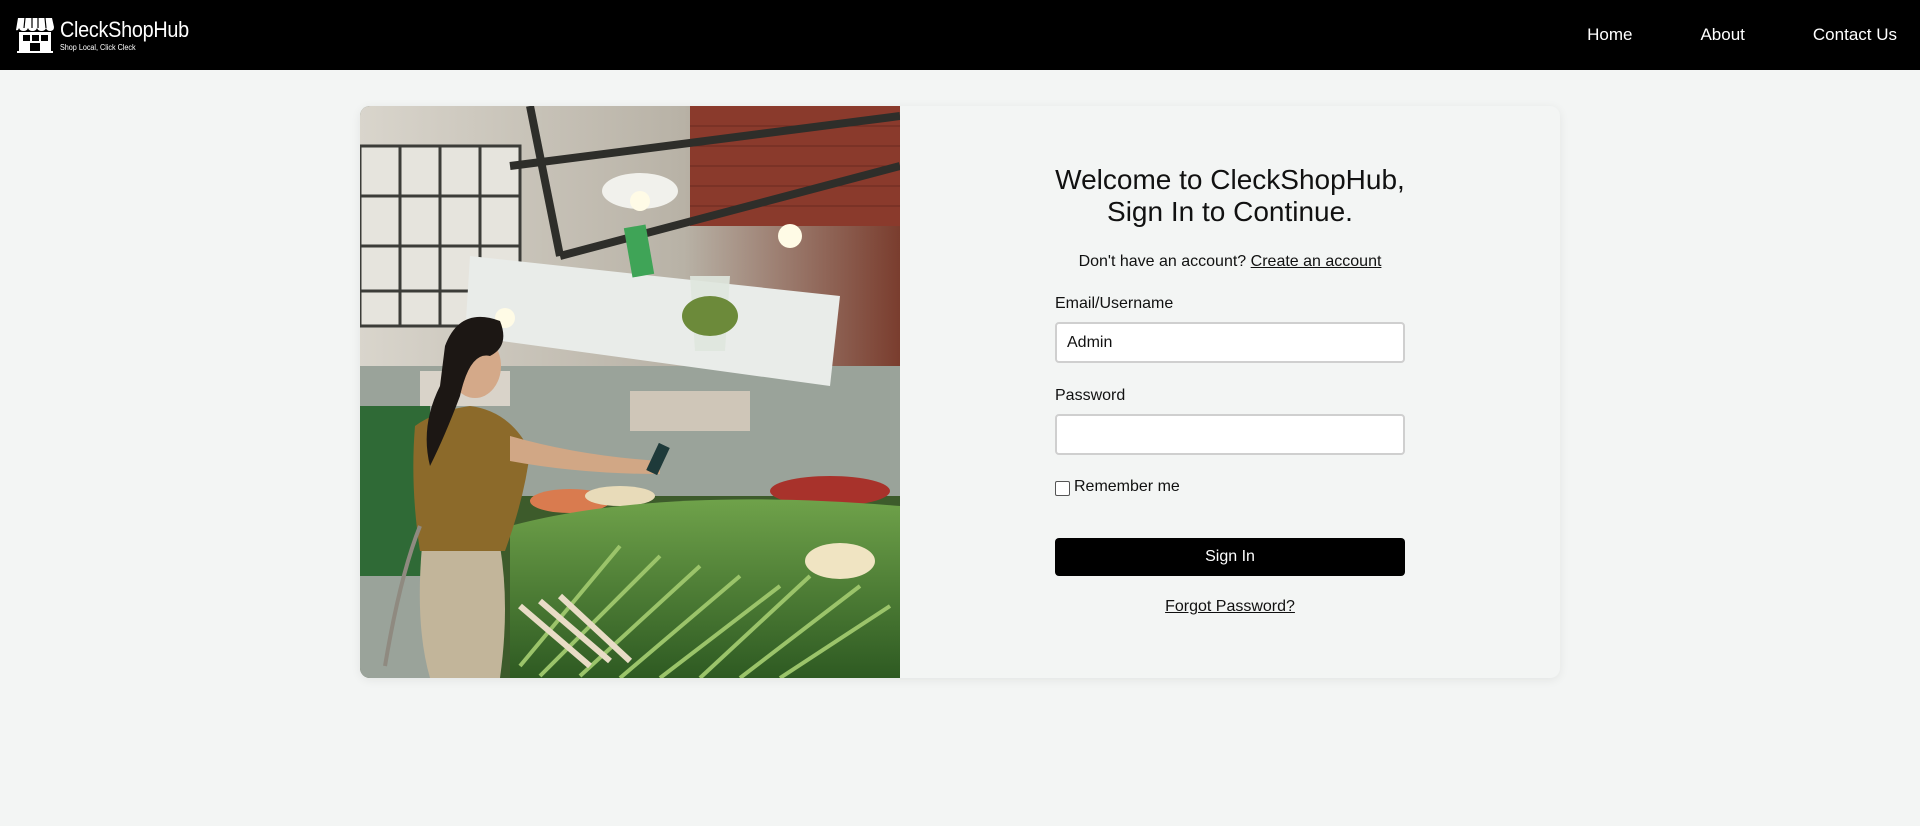 The height and width of the screenshot is (826, 1920). I want to click on brand: CleckShopHub Shop Local, Click Cleck, so click(109, 35).